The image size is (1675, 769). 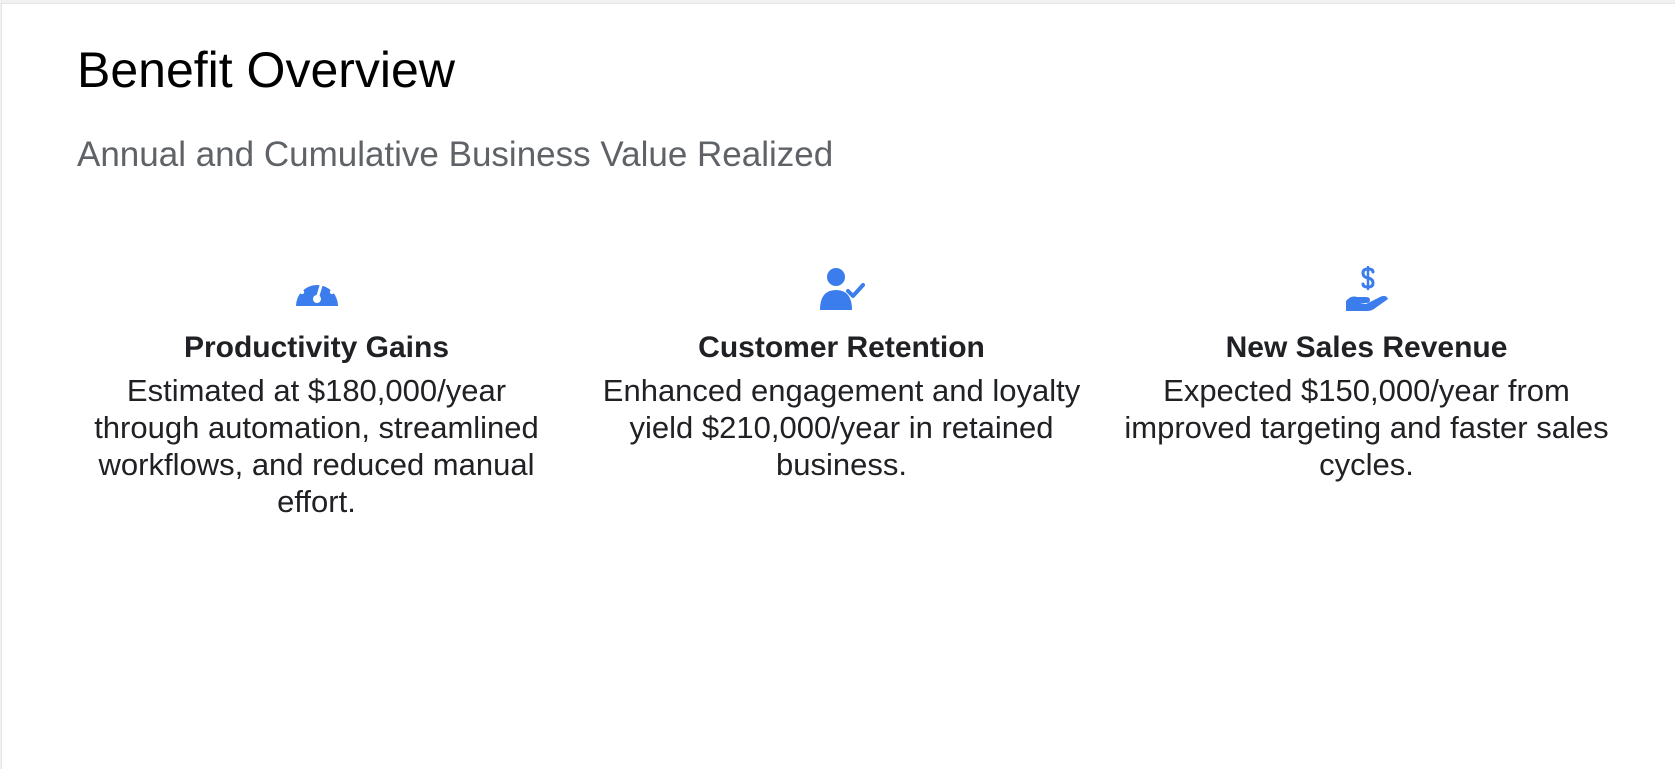 What do you see at coordinates (316, 347) in the screenshot?
I see `card-title: Productivity Gains` at bounding box center [316, 347].